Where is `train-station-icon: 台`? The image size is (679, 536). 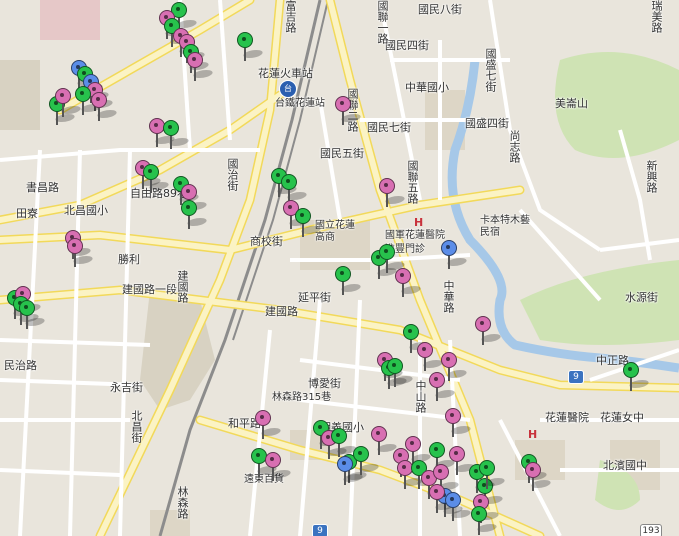
train-station-icon: 台 is located at coordinates (288, 89).